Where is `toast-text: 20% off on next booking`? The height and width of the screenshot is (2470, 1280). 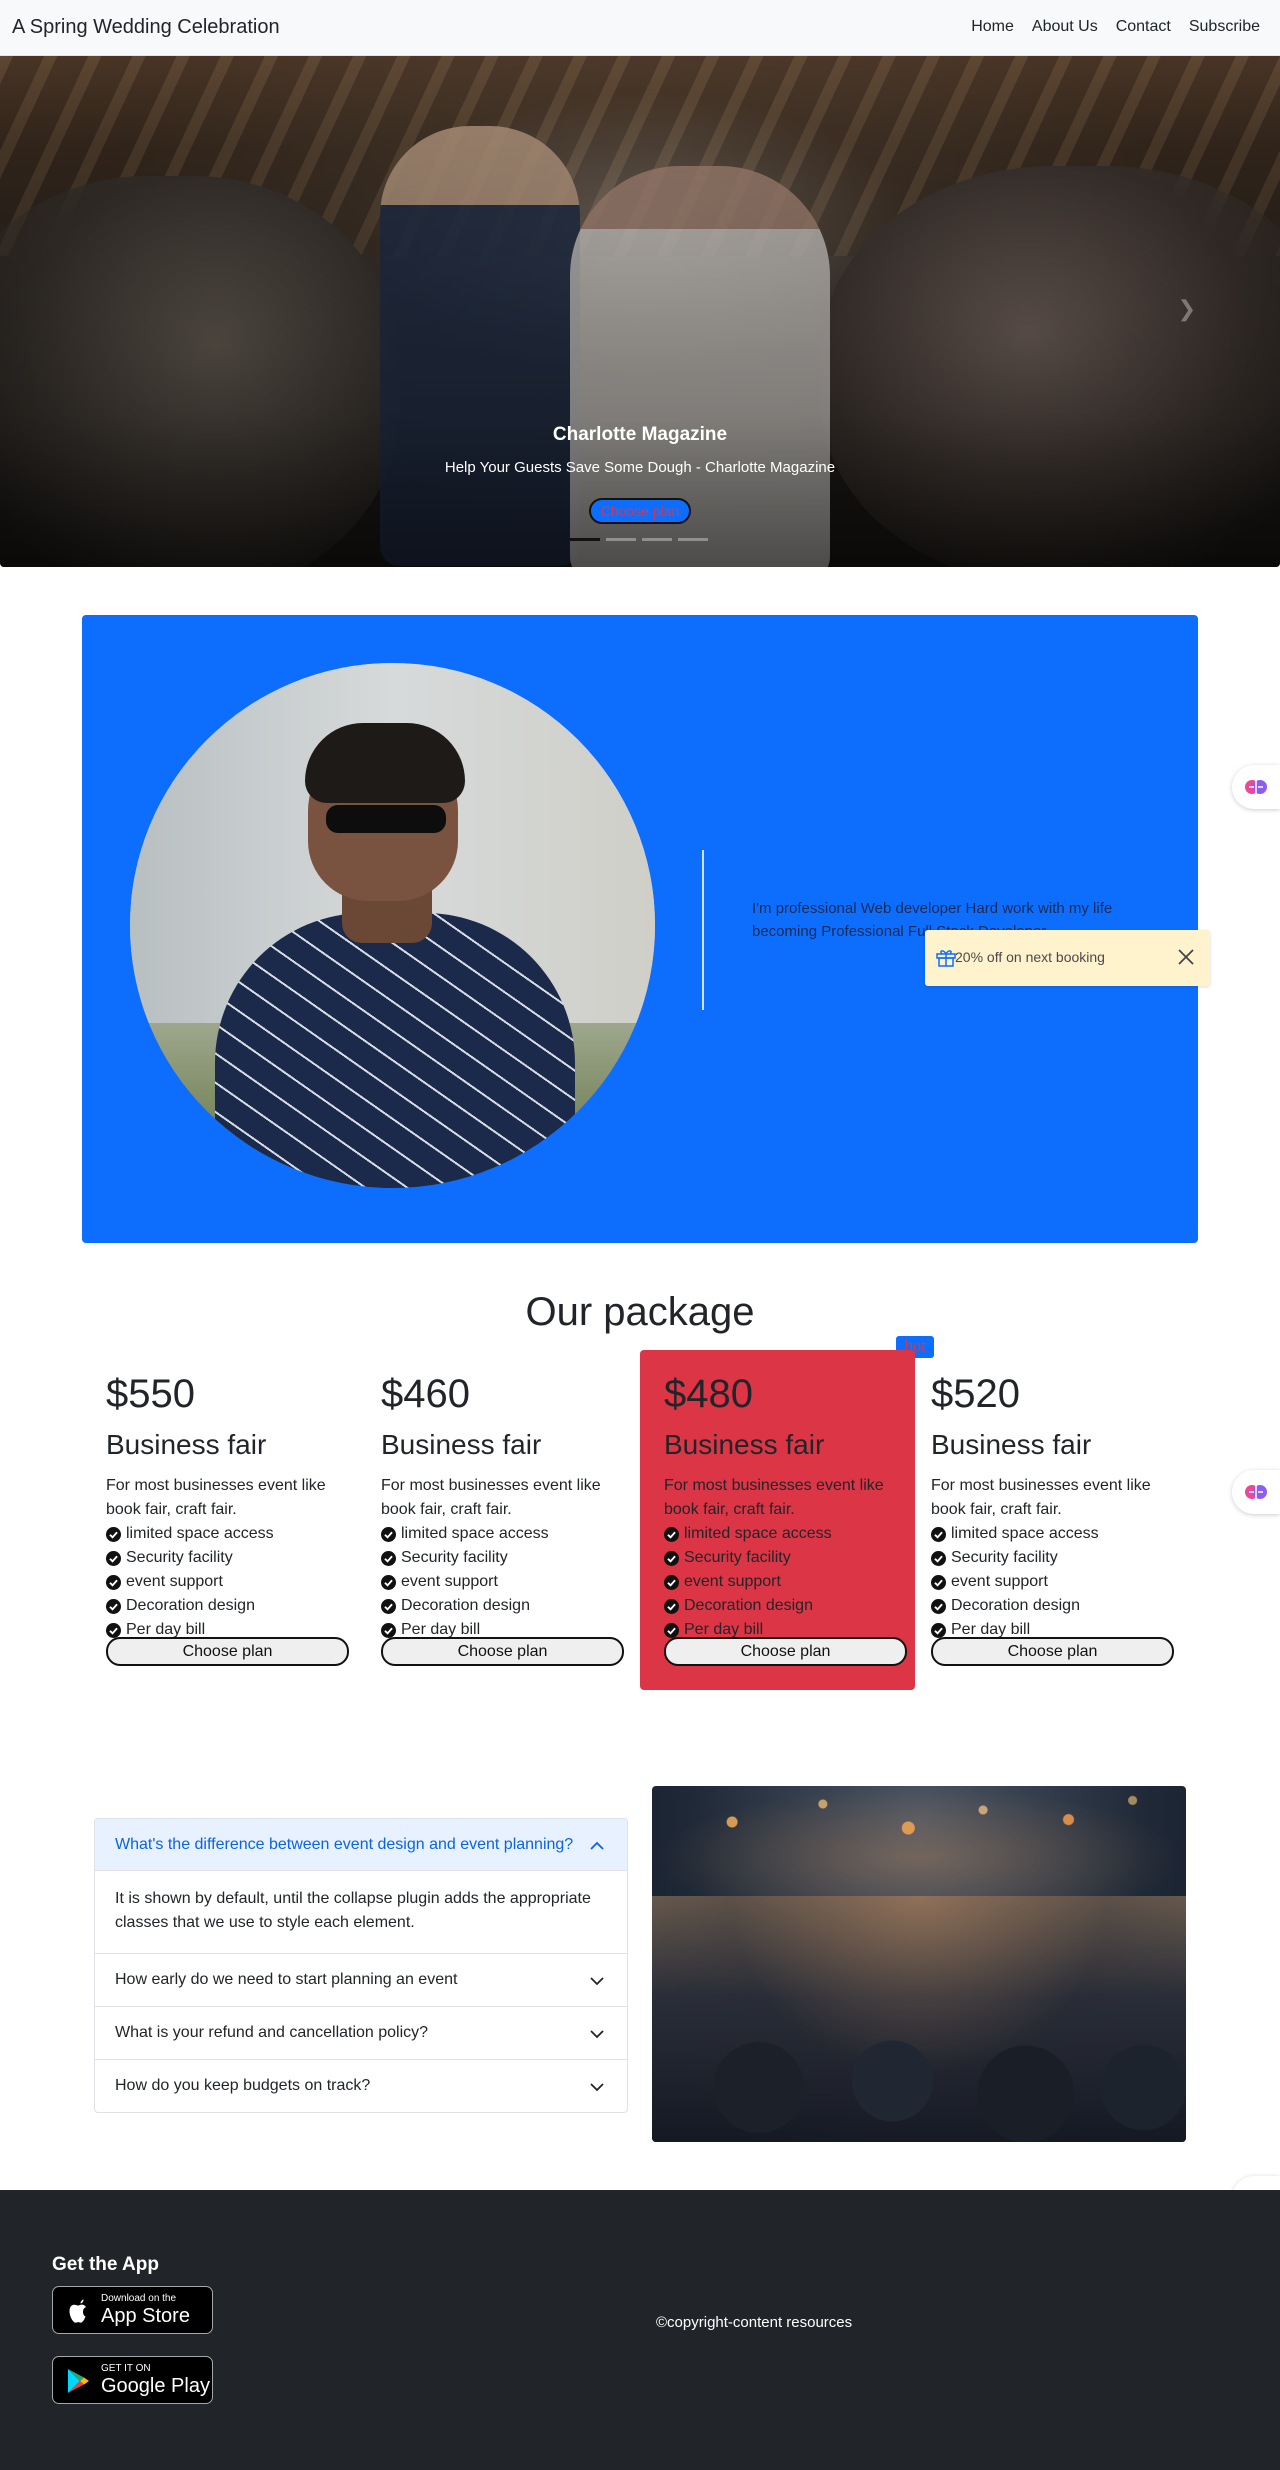
toast-text: 20% off on next booking is located at coordinates (1030, 957).